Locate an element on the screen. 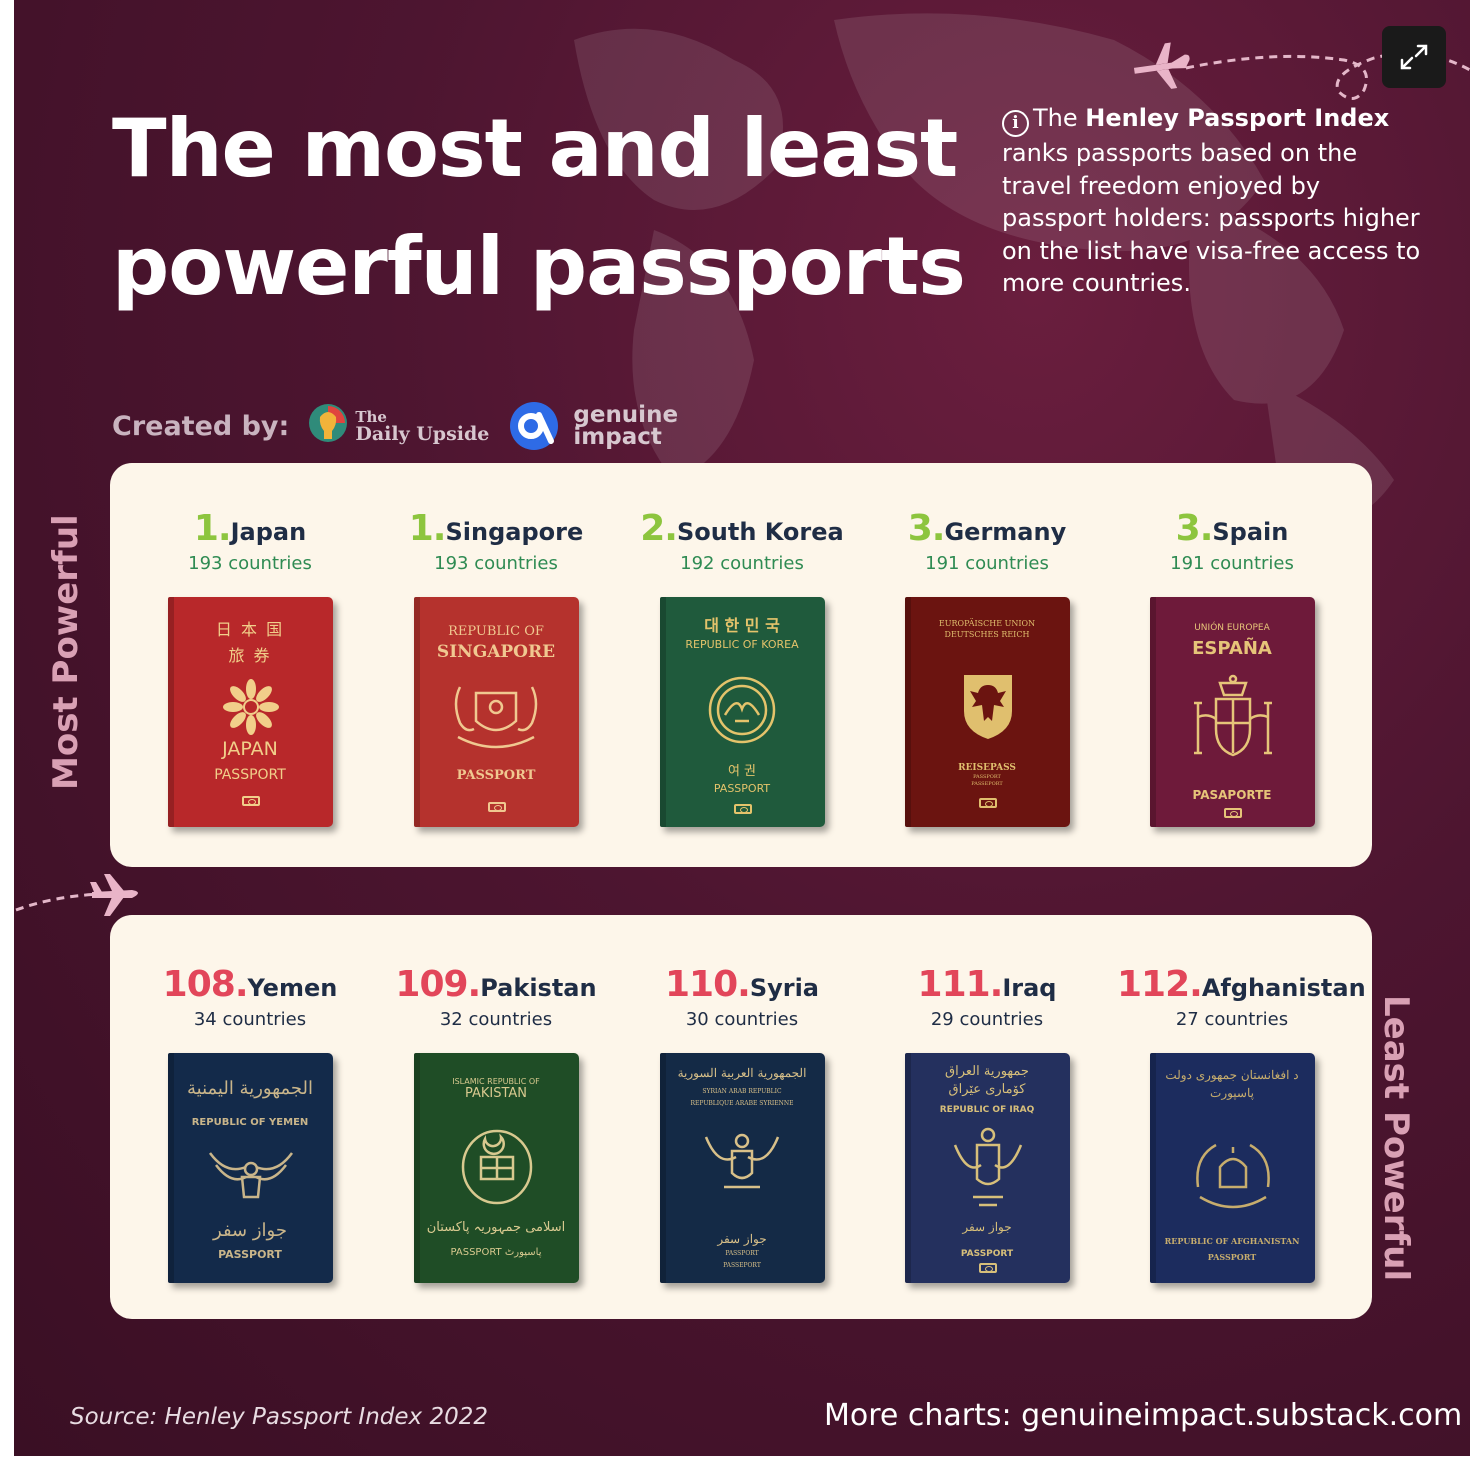 The image size is (1472, 1458). title-line-2: powerful passports is located at coordinates (539, 266).